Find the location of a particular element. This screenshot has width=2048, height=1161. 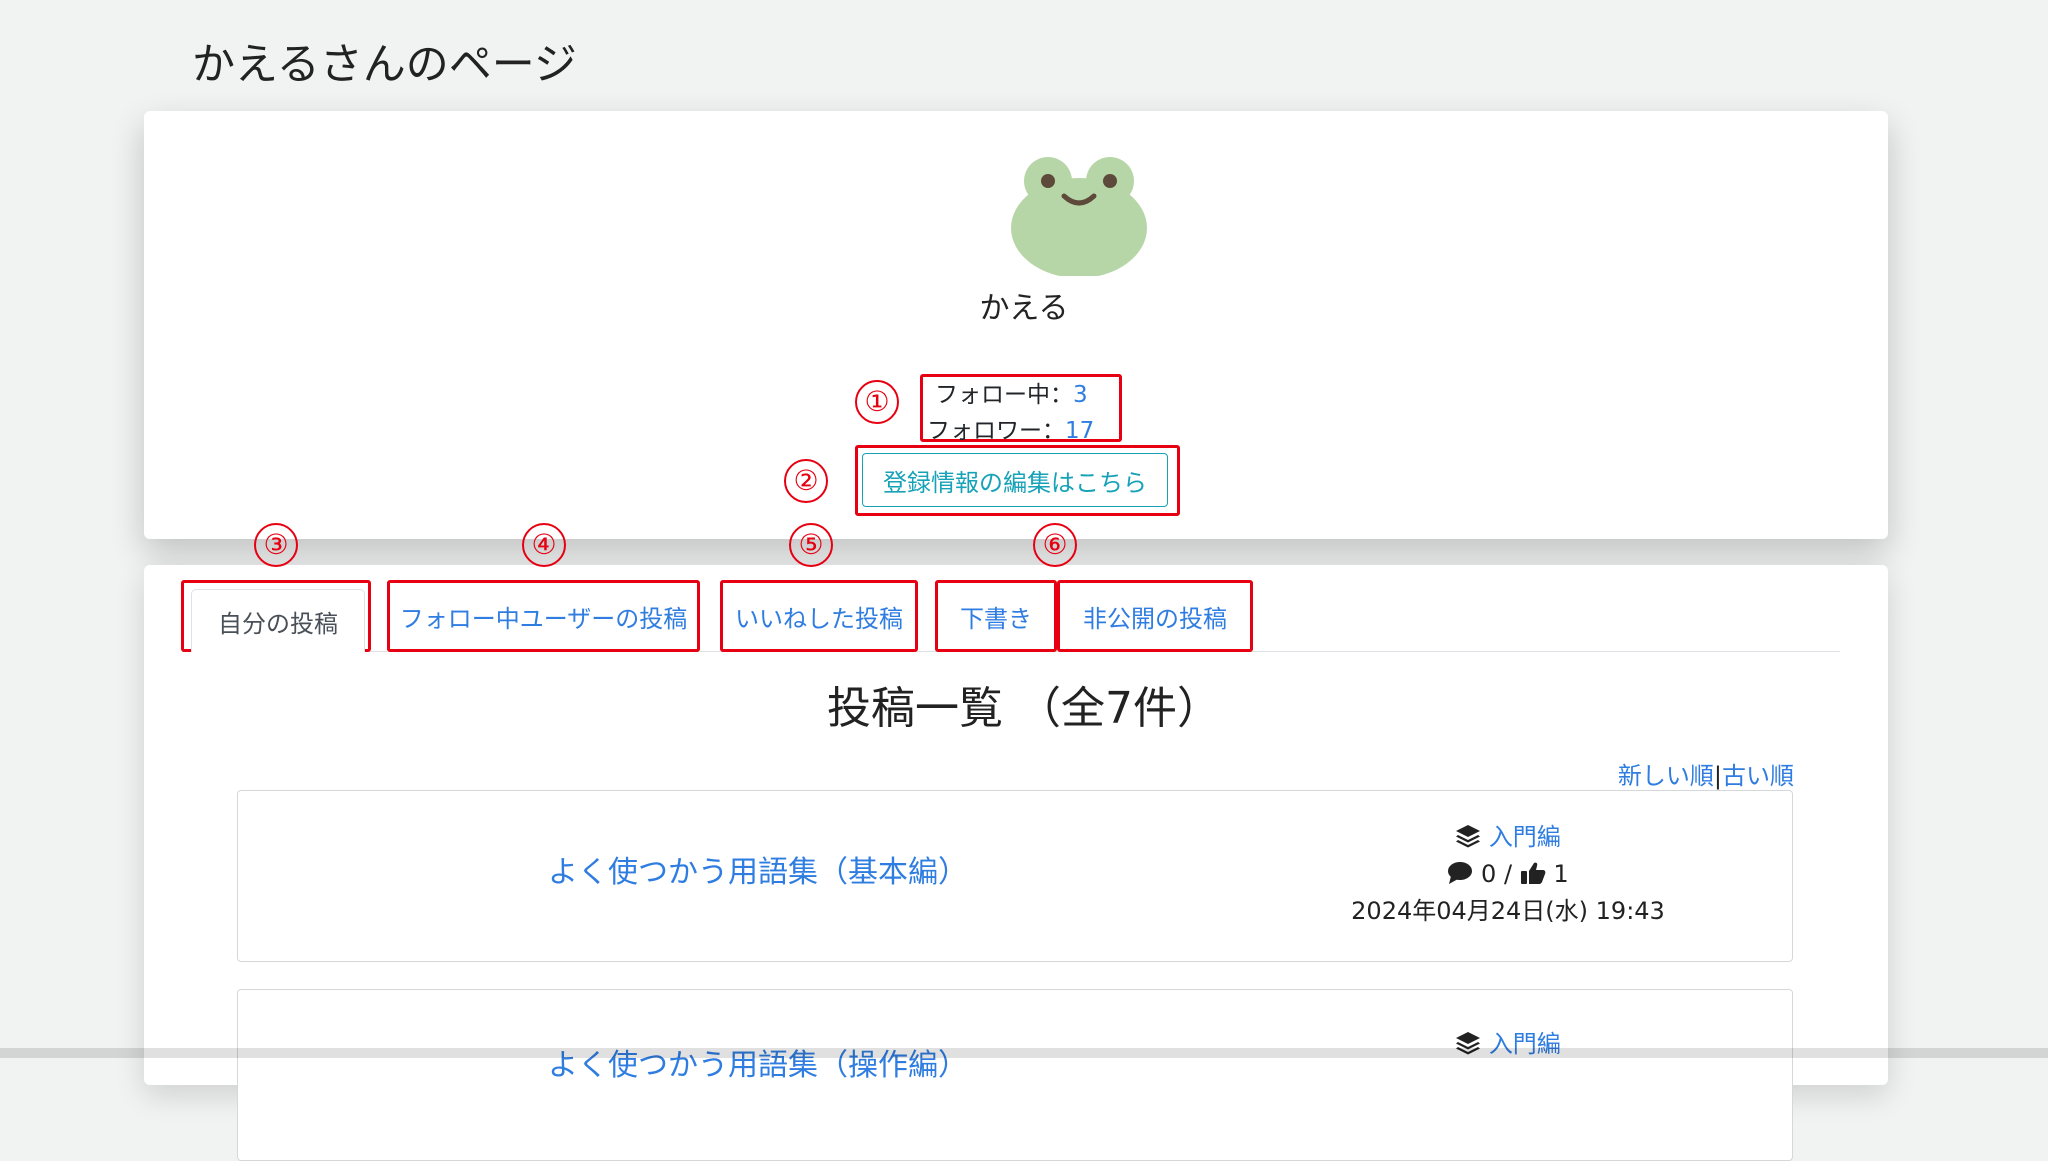

annotation-marker-2: ② is located at coordinates (806, 481).